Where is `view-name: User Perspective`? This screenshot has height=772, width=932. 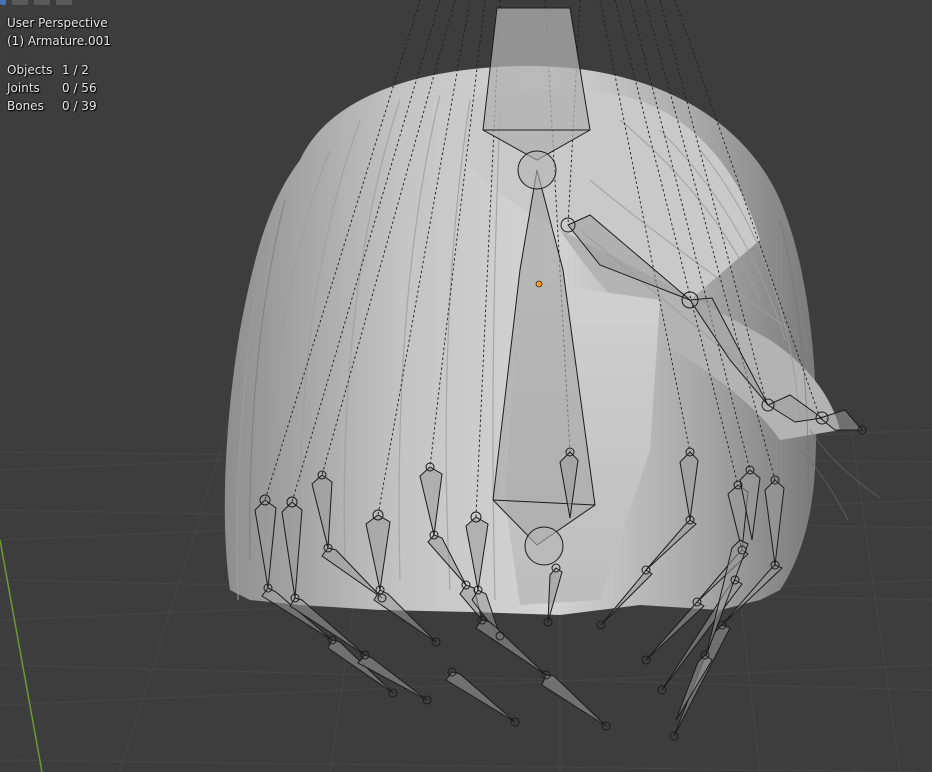 view-name: User Perspective is located at coordinates (57, 23).